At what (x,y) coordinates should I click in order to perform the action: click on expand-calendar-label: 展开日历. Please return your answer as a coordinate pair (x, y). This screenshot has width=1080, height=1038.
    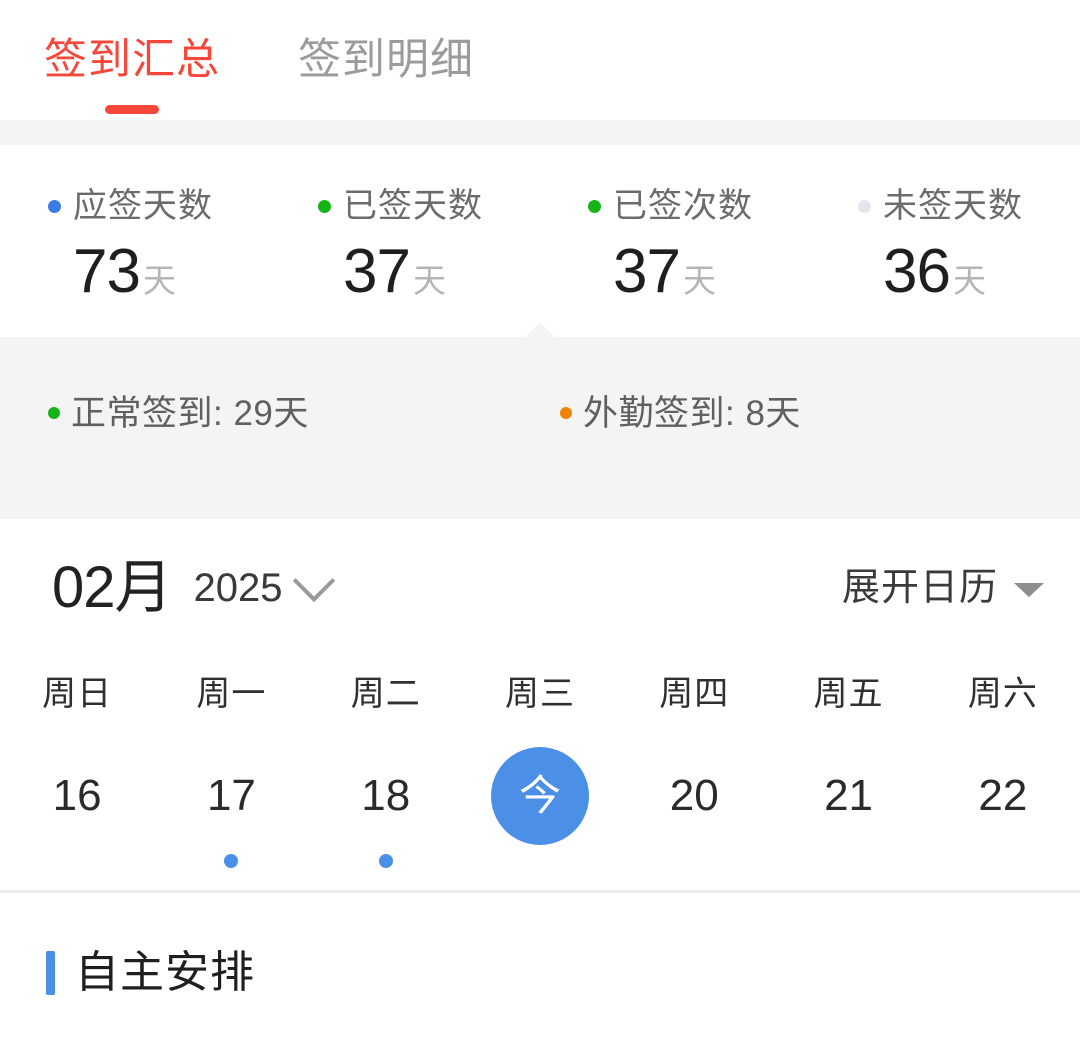
    Looking at the image, I should click on (919, 588).